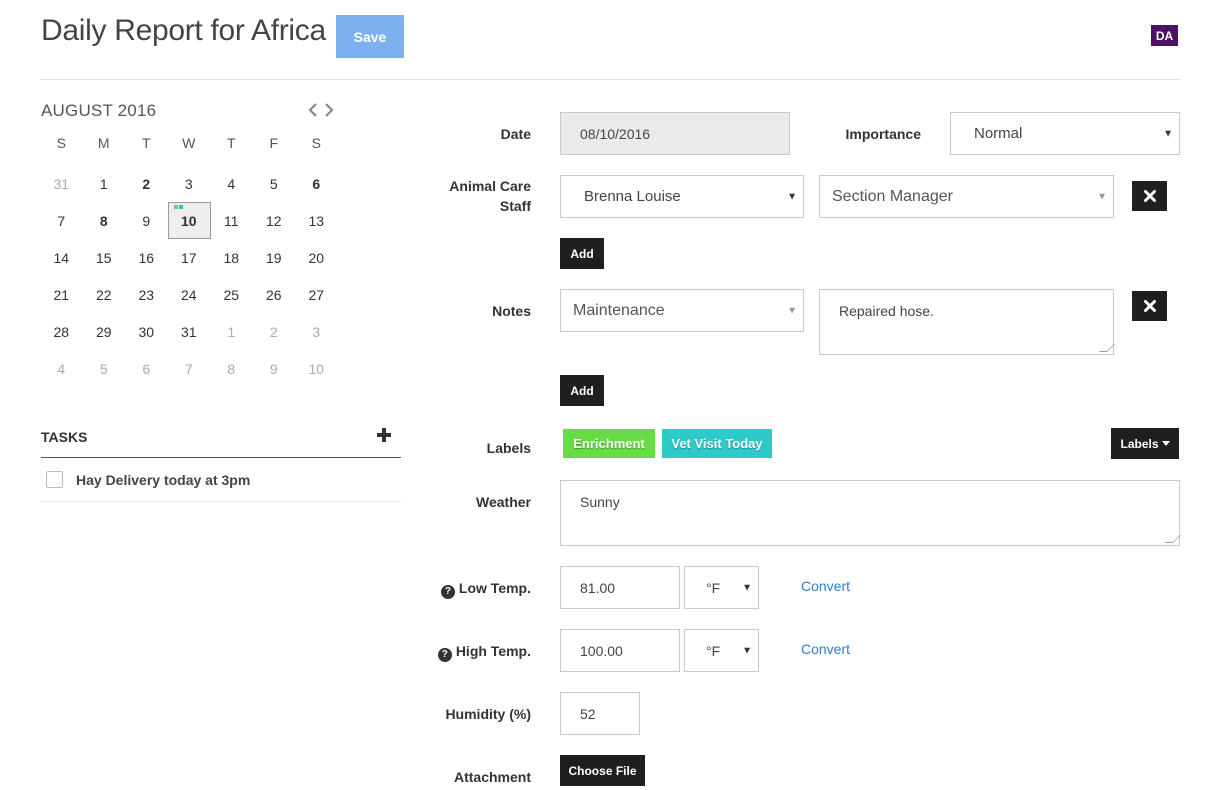  I want to click on calendar-day: 16, so click(146, 257).